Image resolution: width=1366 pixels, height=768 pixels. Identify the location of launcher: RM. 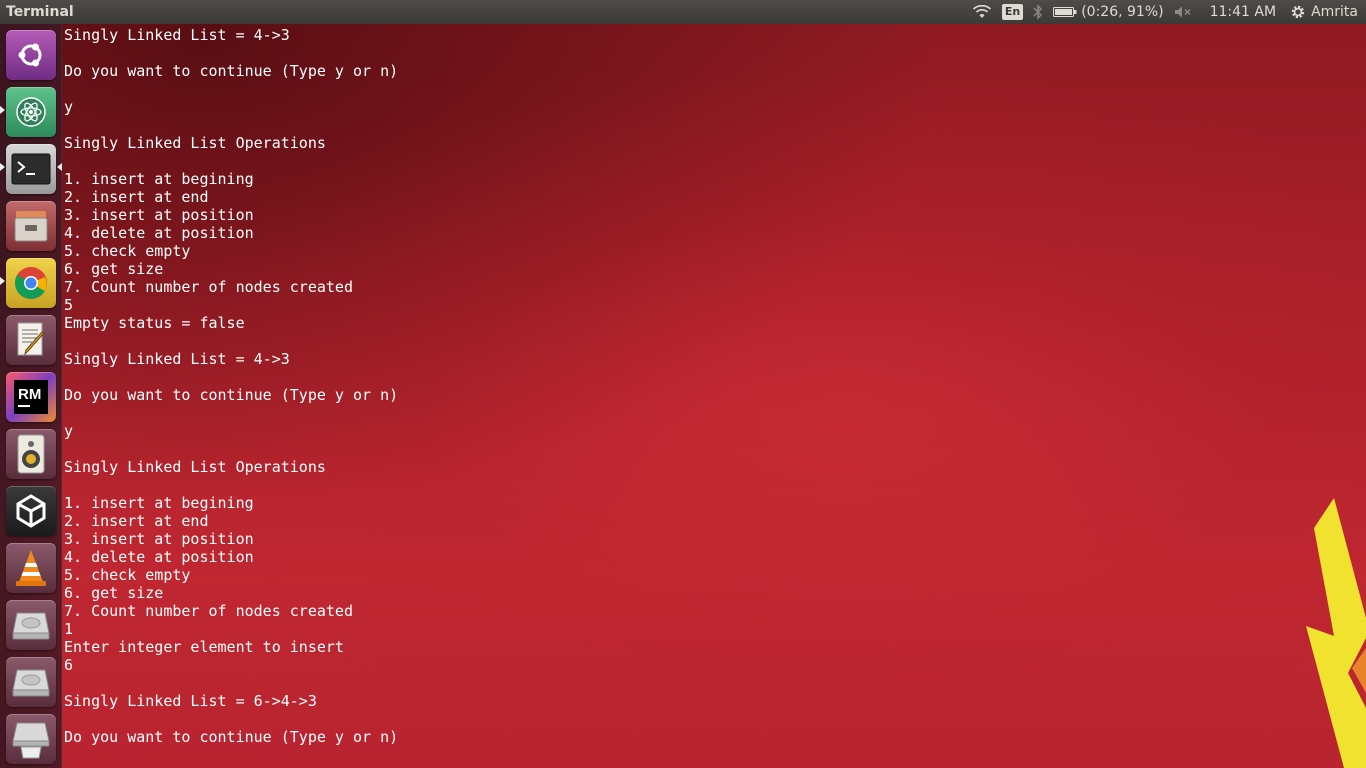
(31, 396).